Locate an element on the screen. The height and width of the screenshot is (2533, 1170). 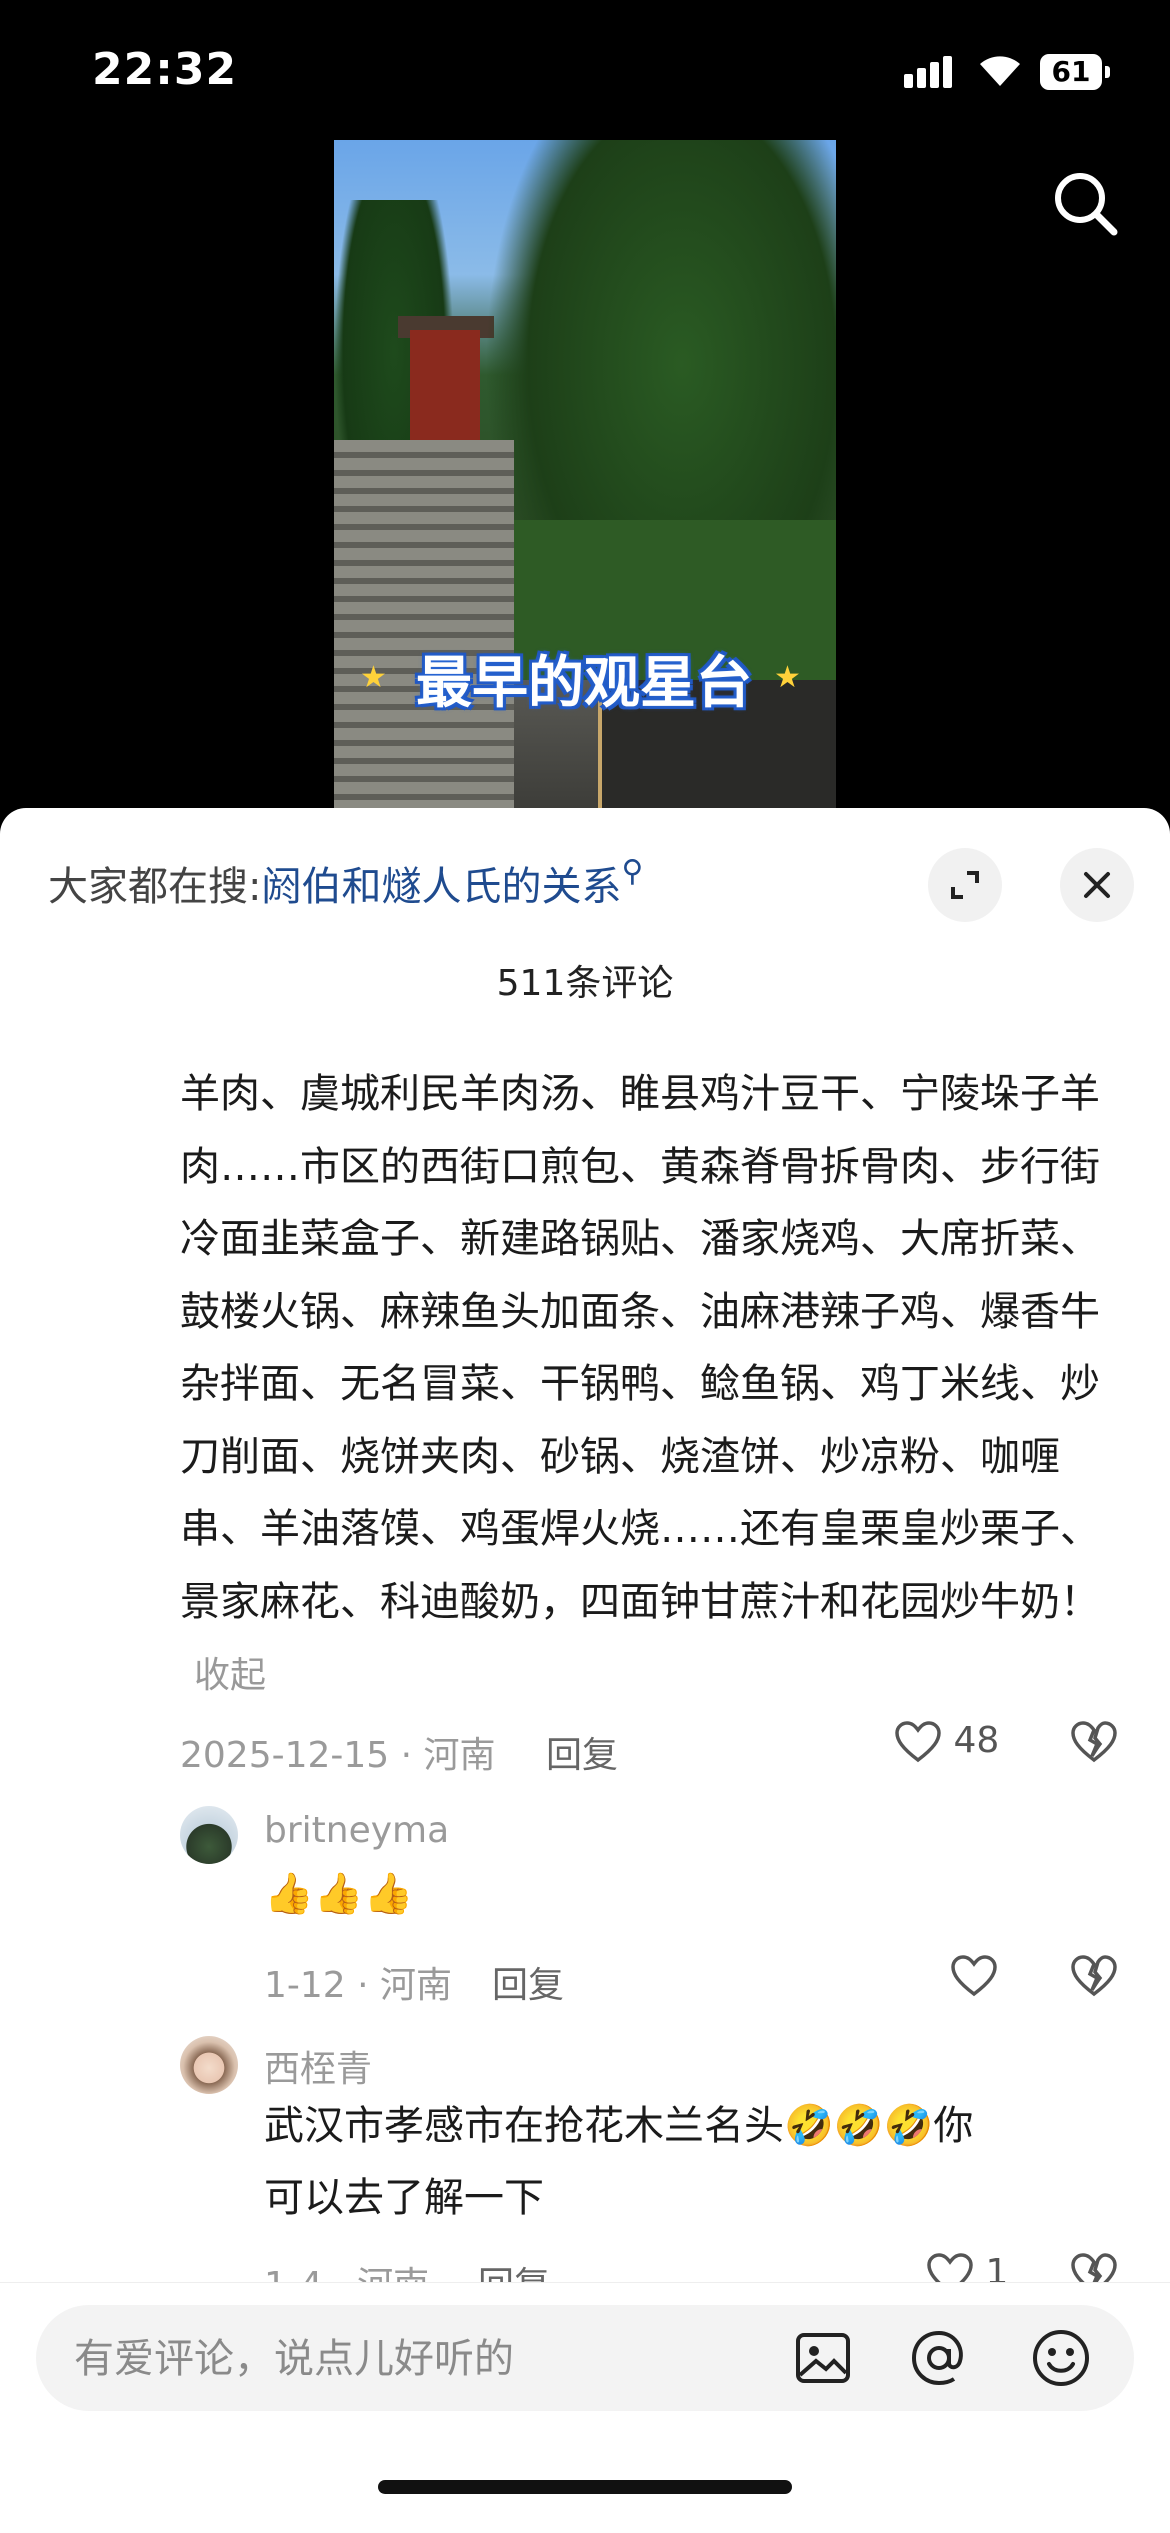
expand-button is located at coordinates (965, 885).